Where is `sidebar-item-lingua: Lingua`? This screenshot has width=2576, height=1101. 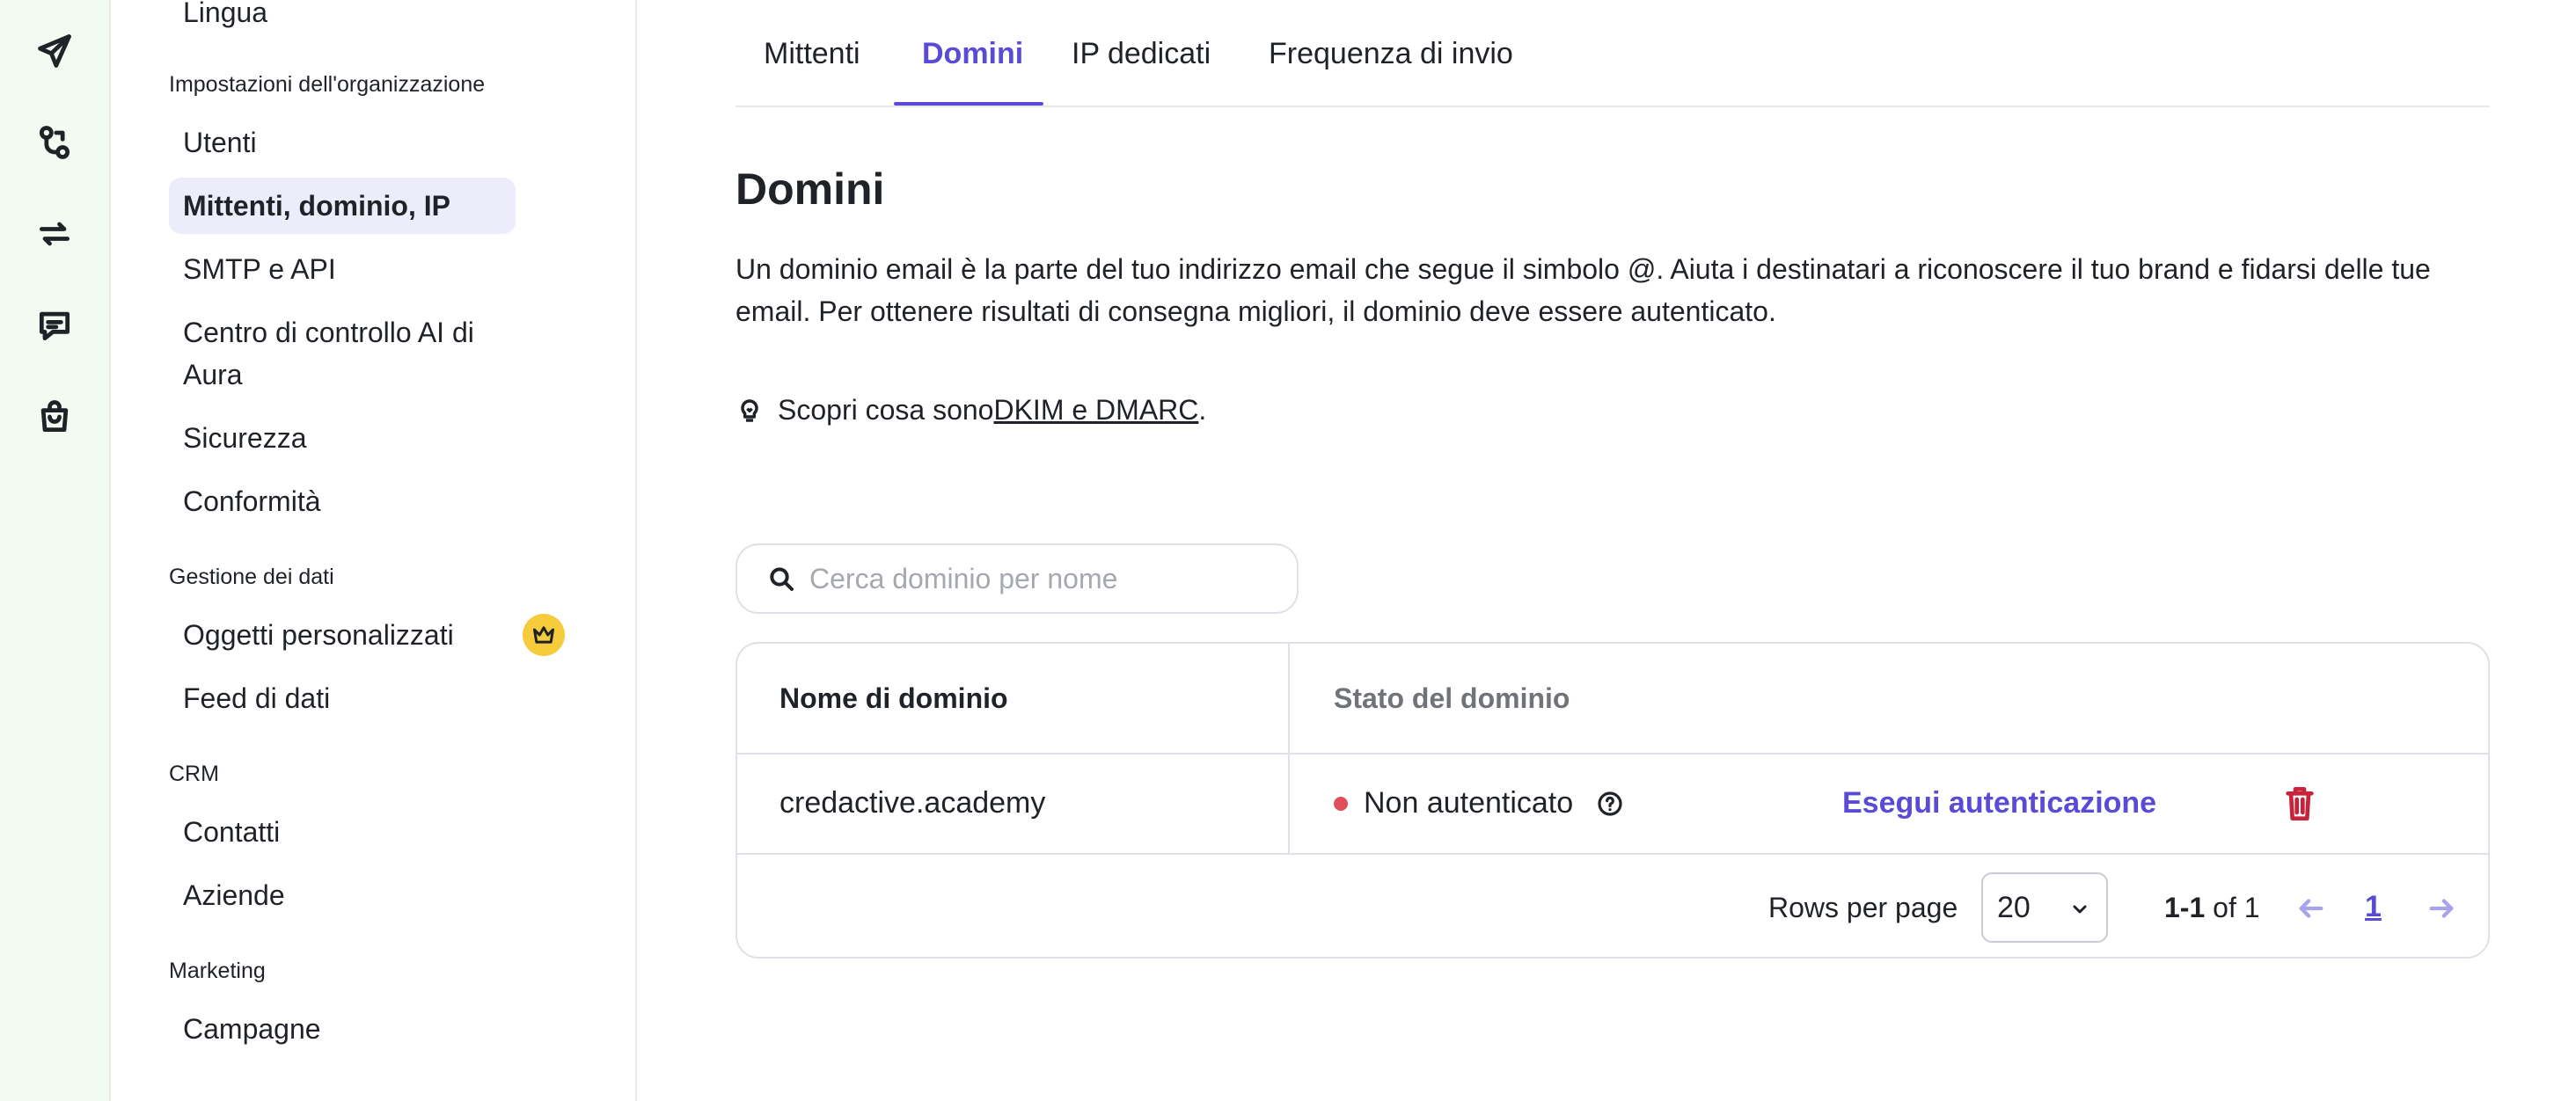 sidebar-item-lingua: Lingua is located at coordinates (342, 16).